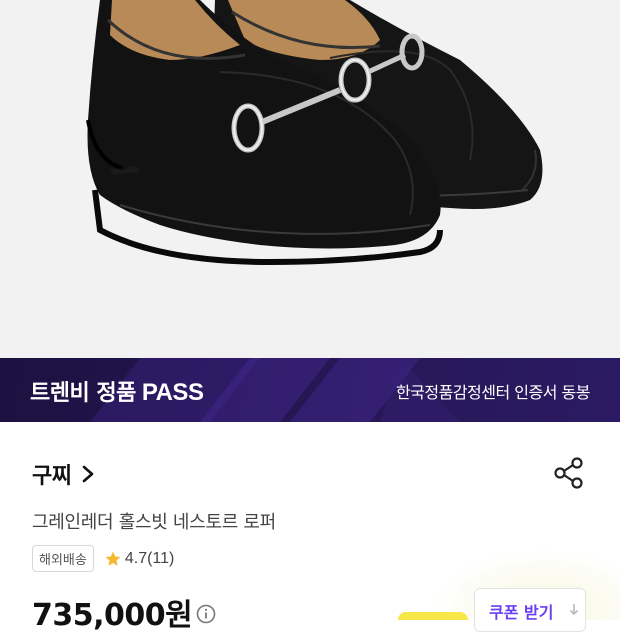  I want to click on product-title: 그레인레더 홀스빗 네스토르 로퍼, so click(154, 522).